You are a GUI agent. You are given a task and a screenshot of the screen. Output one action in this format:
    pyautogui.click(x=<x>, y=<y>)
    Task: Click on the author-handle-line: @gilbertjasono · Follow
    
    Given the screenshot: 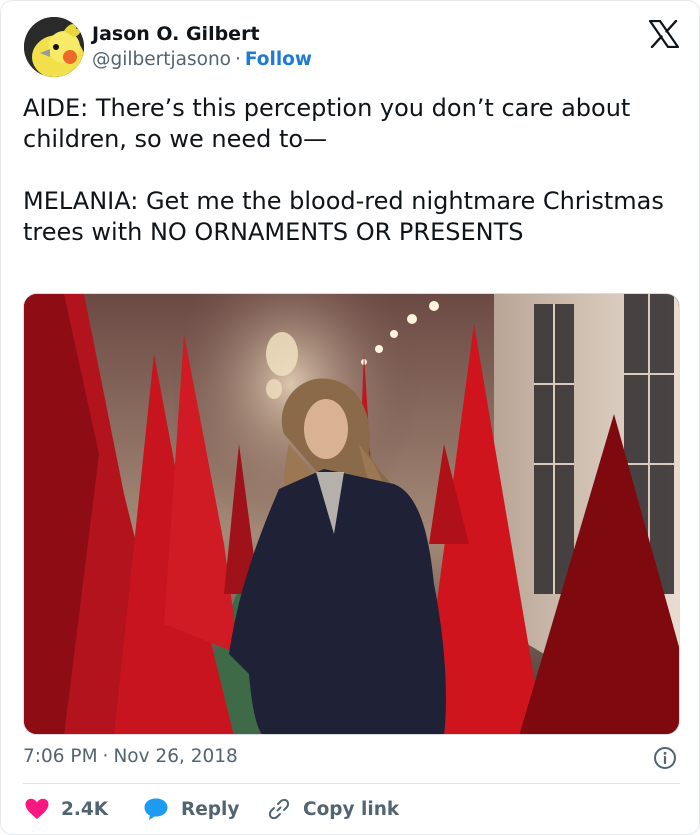 What is the action you would take?
    pyautogui.click(x=202, y=59)
    